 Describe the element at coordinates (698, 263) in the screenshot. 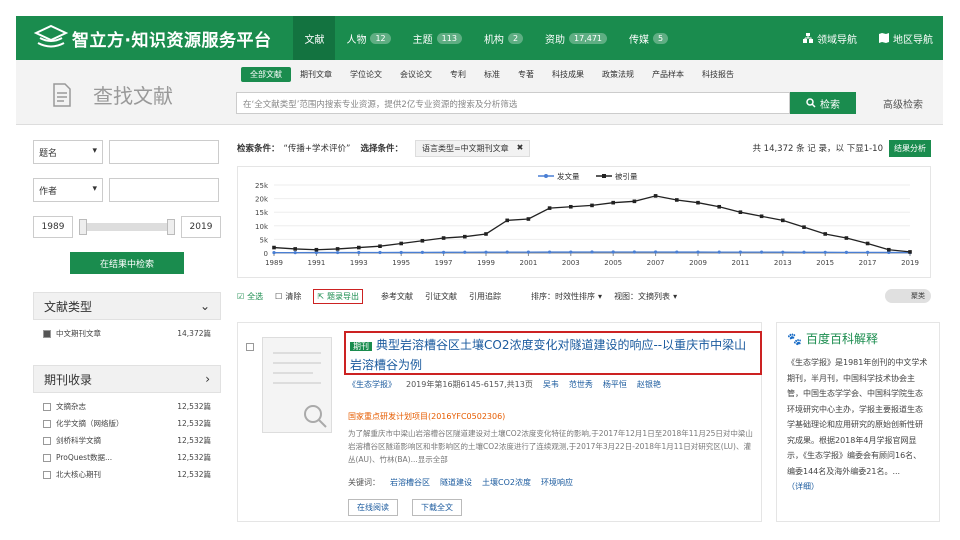

I see `x-tick-label: 2009` at that location.